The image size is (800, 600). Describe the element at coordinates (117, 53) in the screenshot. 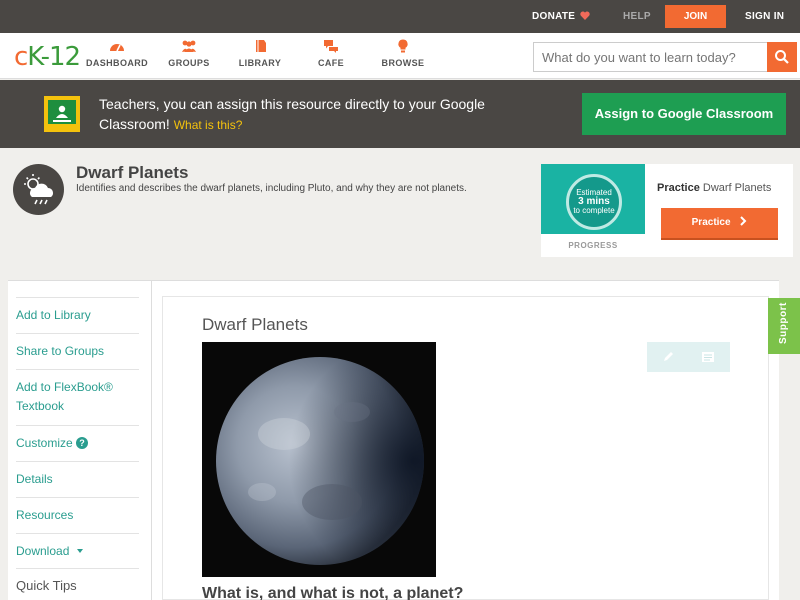

I see `nav-dashboard: DASHBOARD` at that location.